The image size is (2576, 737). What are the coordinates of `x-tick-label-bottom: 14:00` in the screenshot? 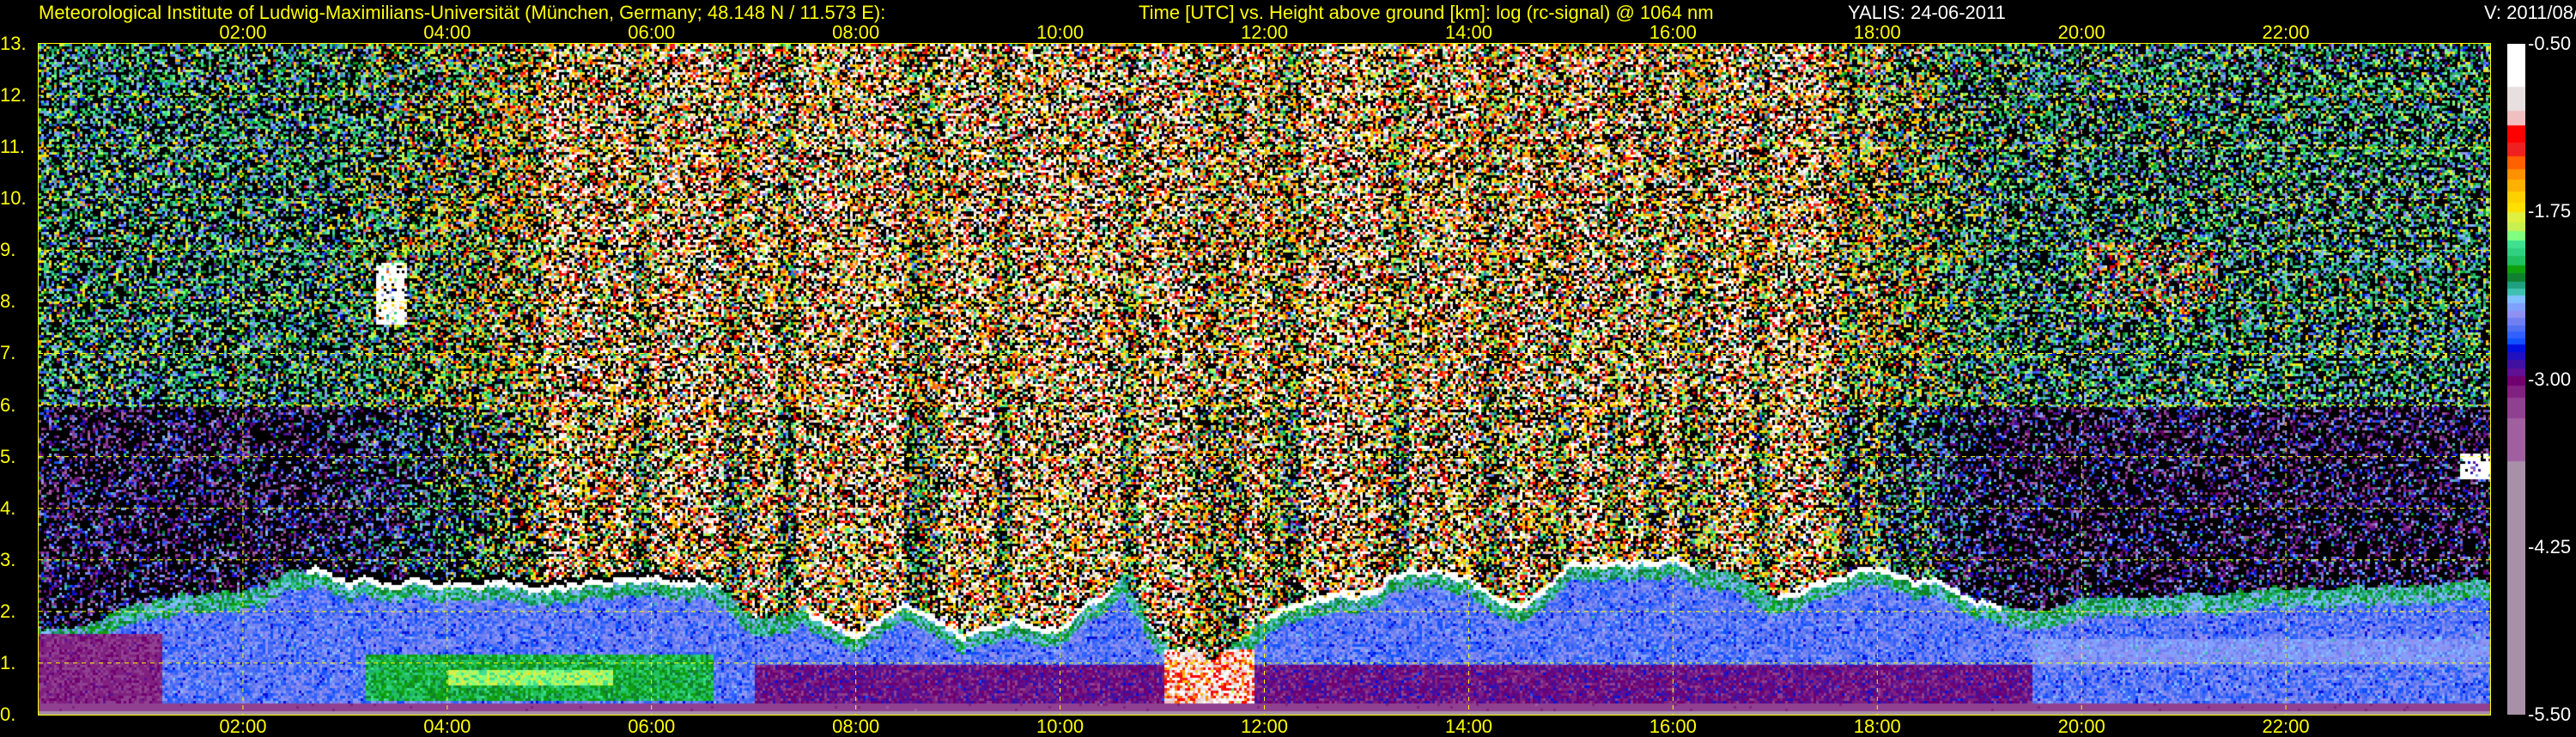 It's located at (1468, 726).